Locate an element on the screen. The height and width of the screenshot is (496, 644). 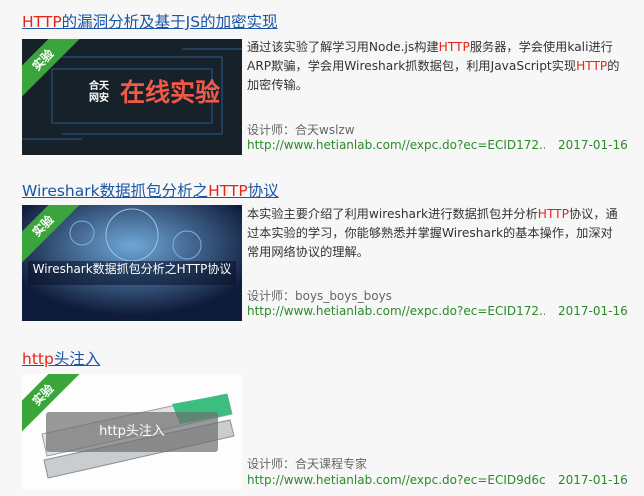
result-title-link: HTTP的漏洞分析及基于JS的加密实现 is located at coordinates (150, 22).